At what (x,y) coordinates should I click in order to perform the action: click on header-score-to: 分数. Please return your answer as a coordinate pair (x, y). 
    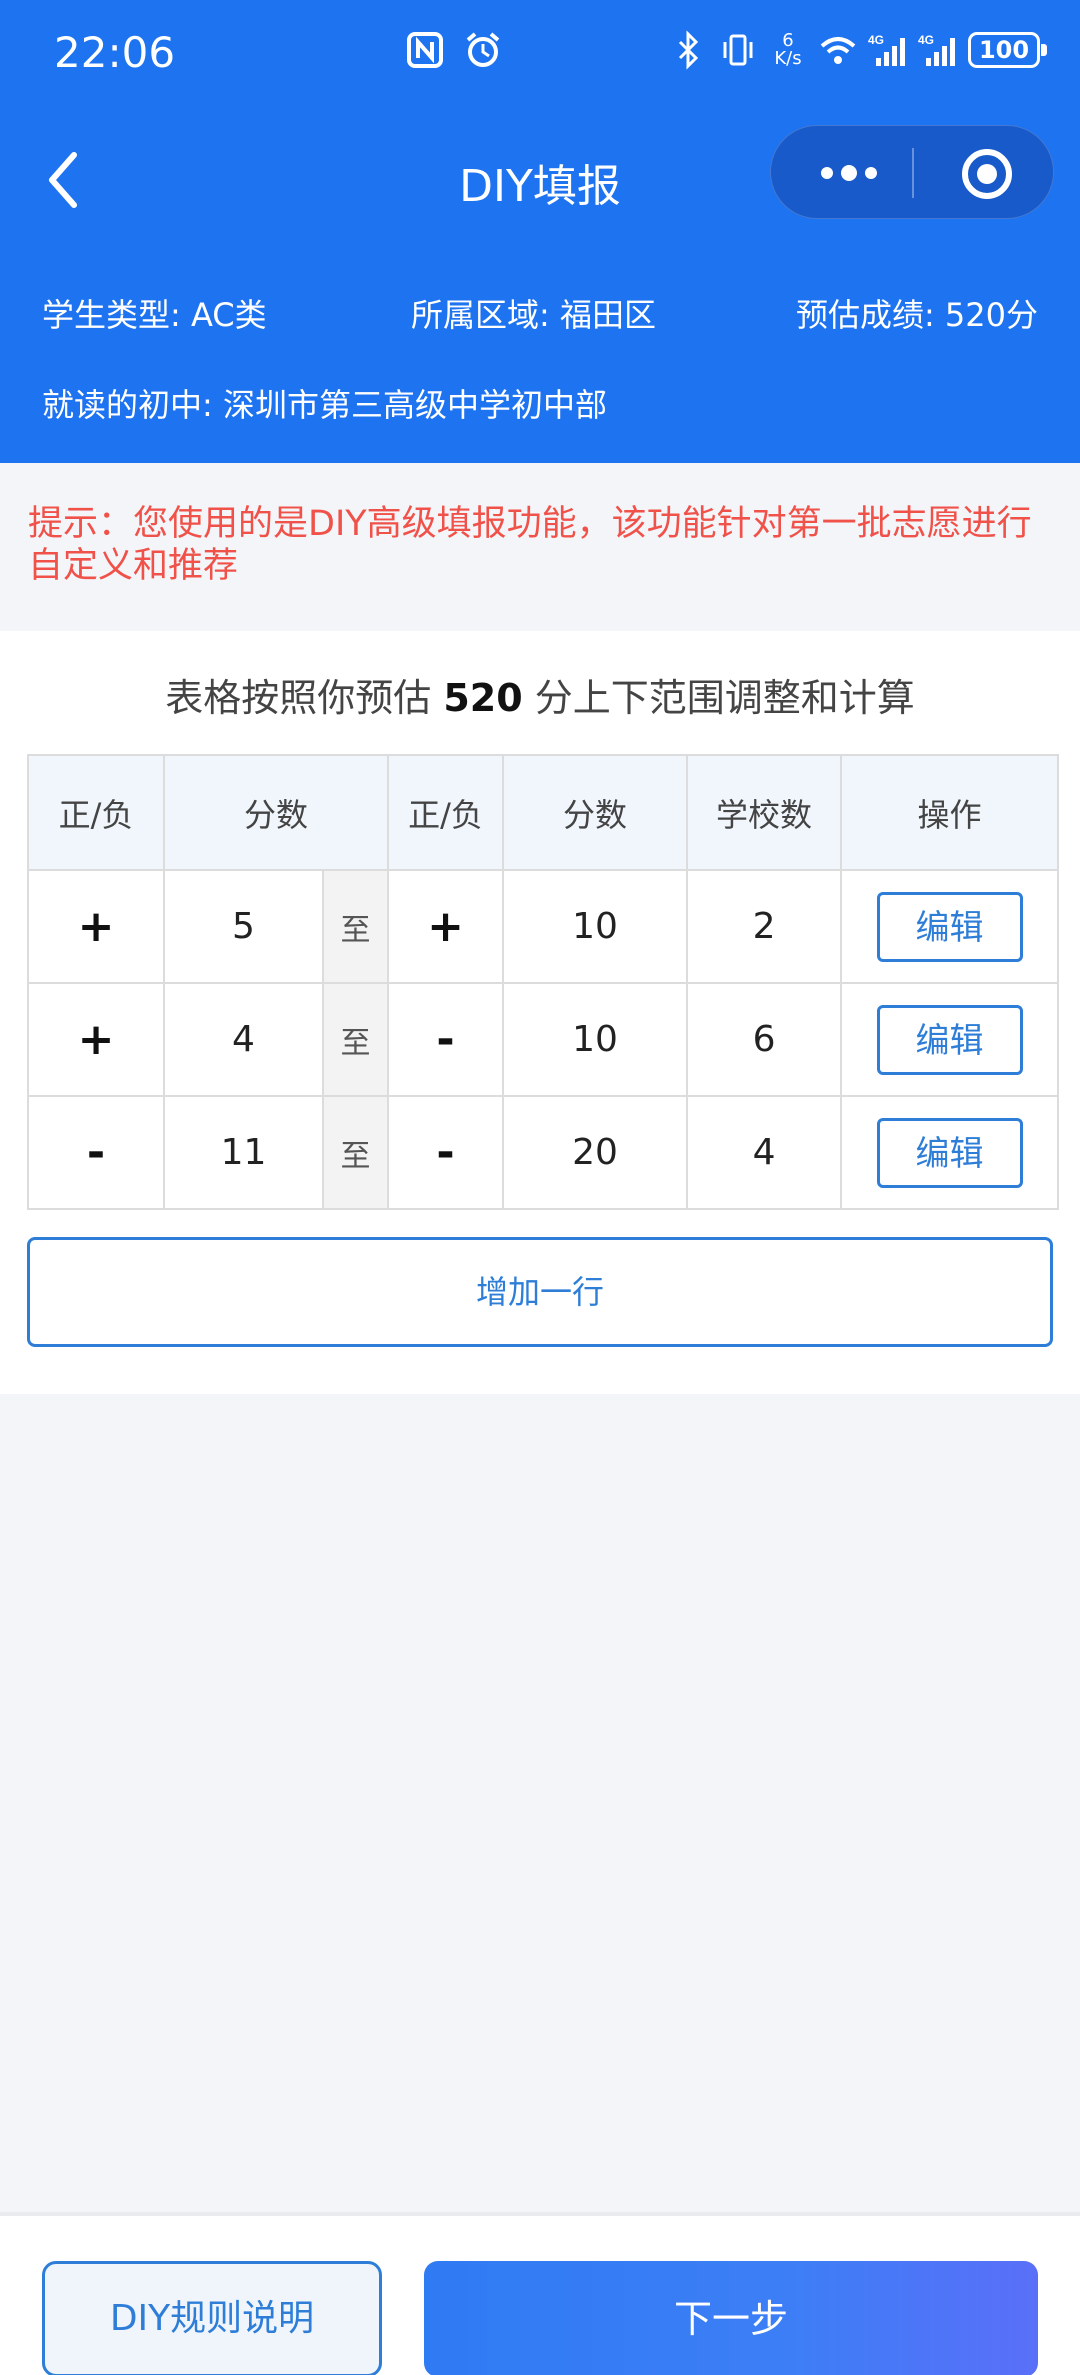
    Looking at the image, I should click on (595, 812).